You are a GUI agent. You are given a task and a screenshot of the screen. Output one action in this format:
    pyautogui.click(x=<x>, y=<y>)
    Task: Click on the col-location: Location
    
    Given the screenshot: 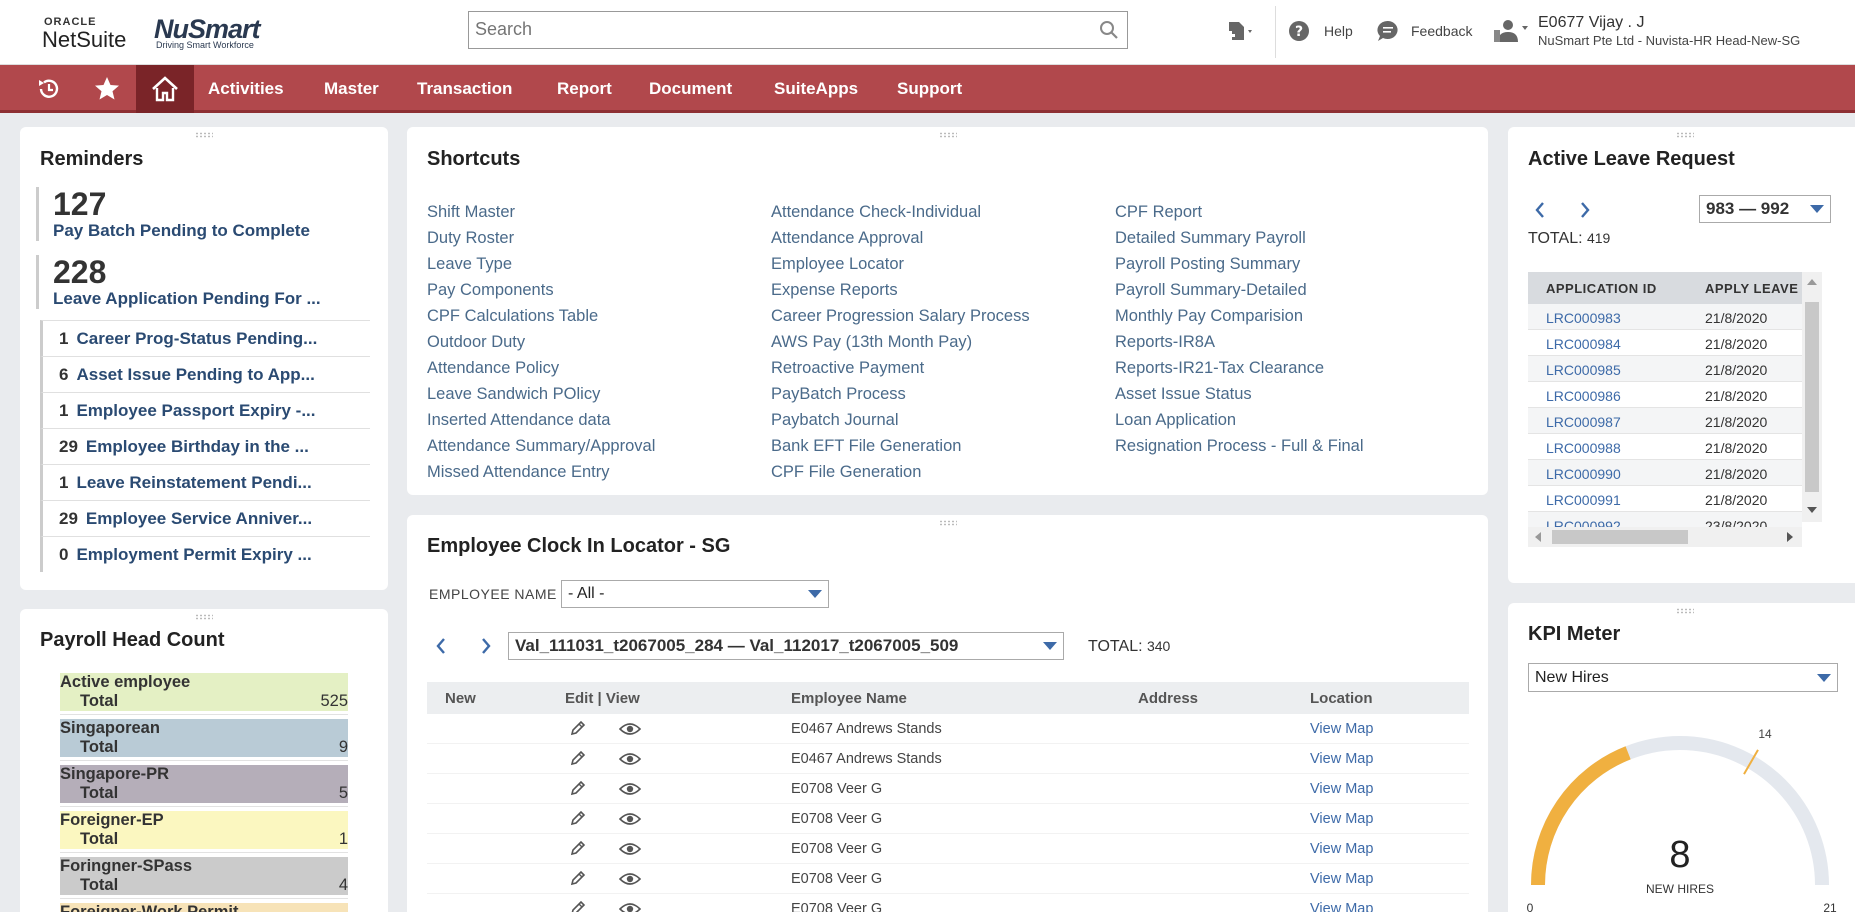 What is the action you would take?
    pyautogui.click(x=1341, y=698)
    